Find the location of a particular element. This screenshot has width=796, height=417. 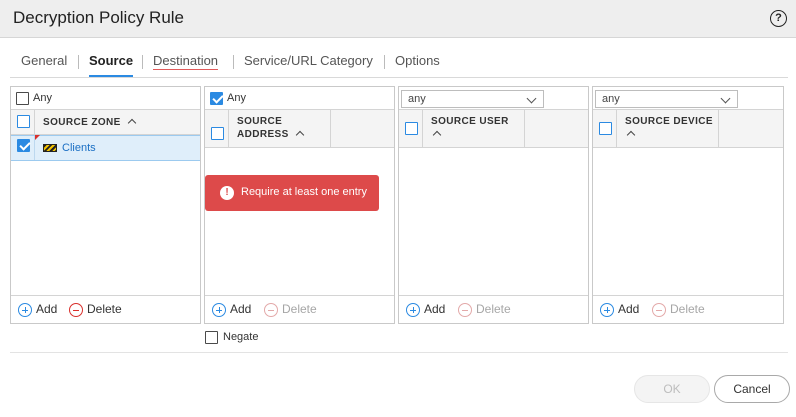

source-address-header: SOURCE ADDRESS is located at coordinates (299, 129).